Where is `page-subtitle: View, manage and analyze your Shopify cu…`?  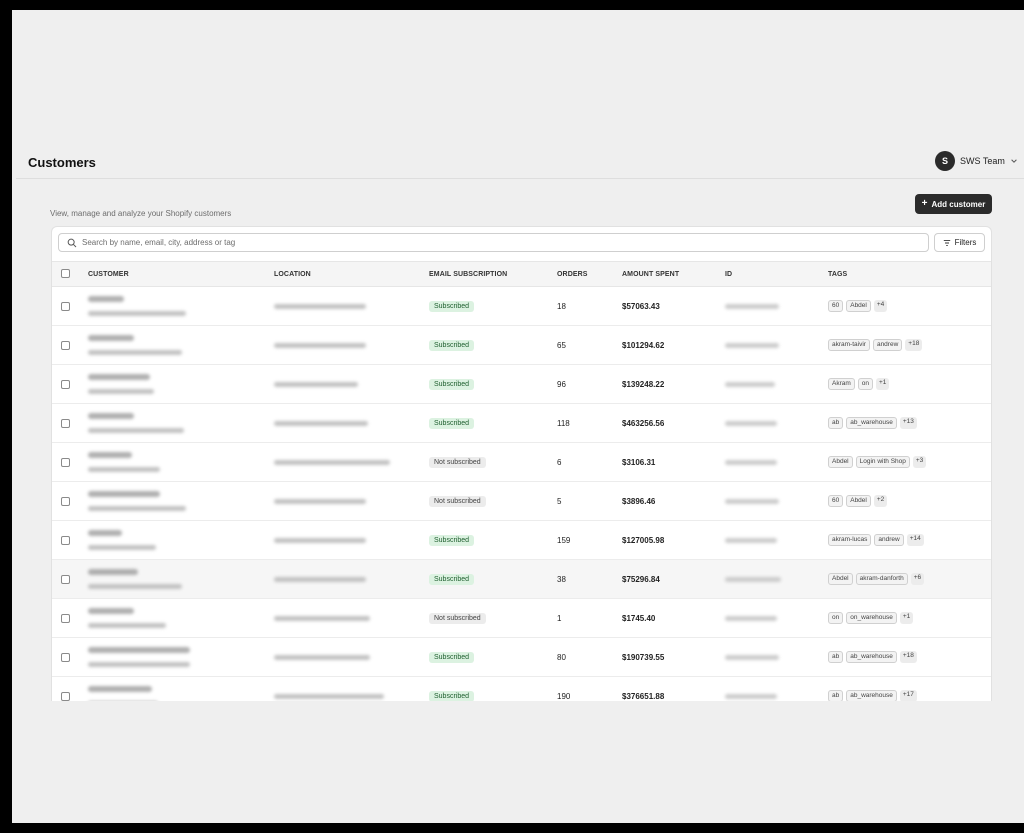 page-subtitle: View, manage and analyze your Shopify cu… is located at coordinates (141, 213).